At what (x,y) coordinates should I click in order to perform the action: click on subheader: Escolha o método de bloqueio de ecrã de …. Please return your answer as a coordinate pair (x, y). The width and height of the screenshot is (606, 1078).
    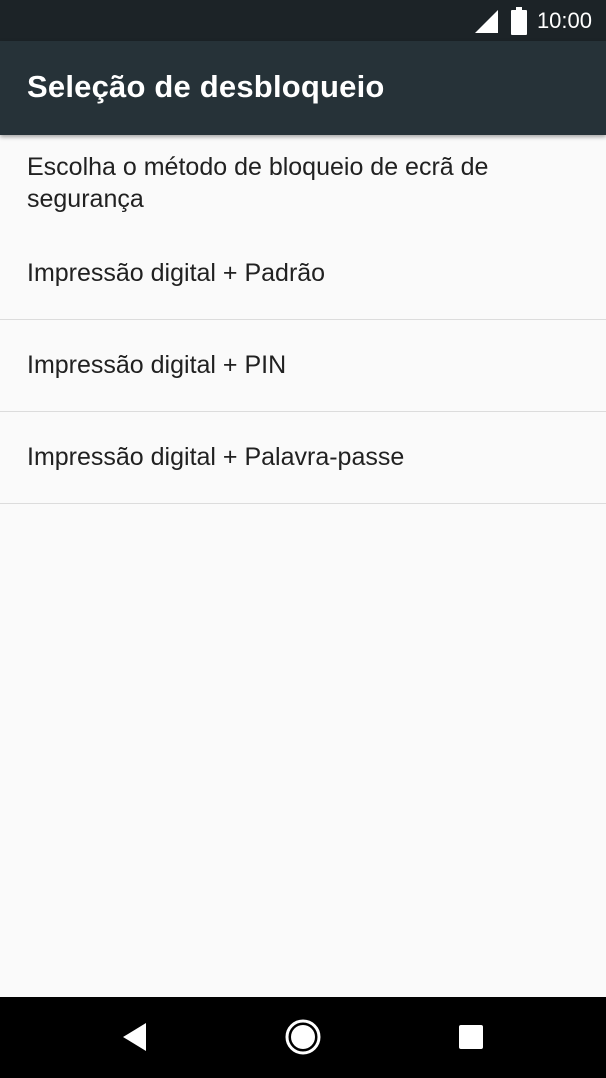
    Looking at the image, I should click on (258, 183).